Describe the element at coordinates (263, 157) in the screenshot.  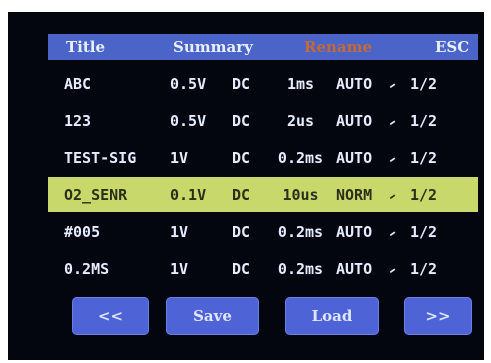
I see `table-row: TEST-SIG 1V DC 0.2ms AUTO ⹝ 1/2` at that location.